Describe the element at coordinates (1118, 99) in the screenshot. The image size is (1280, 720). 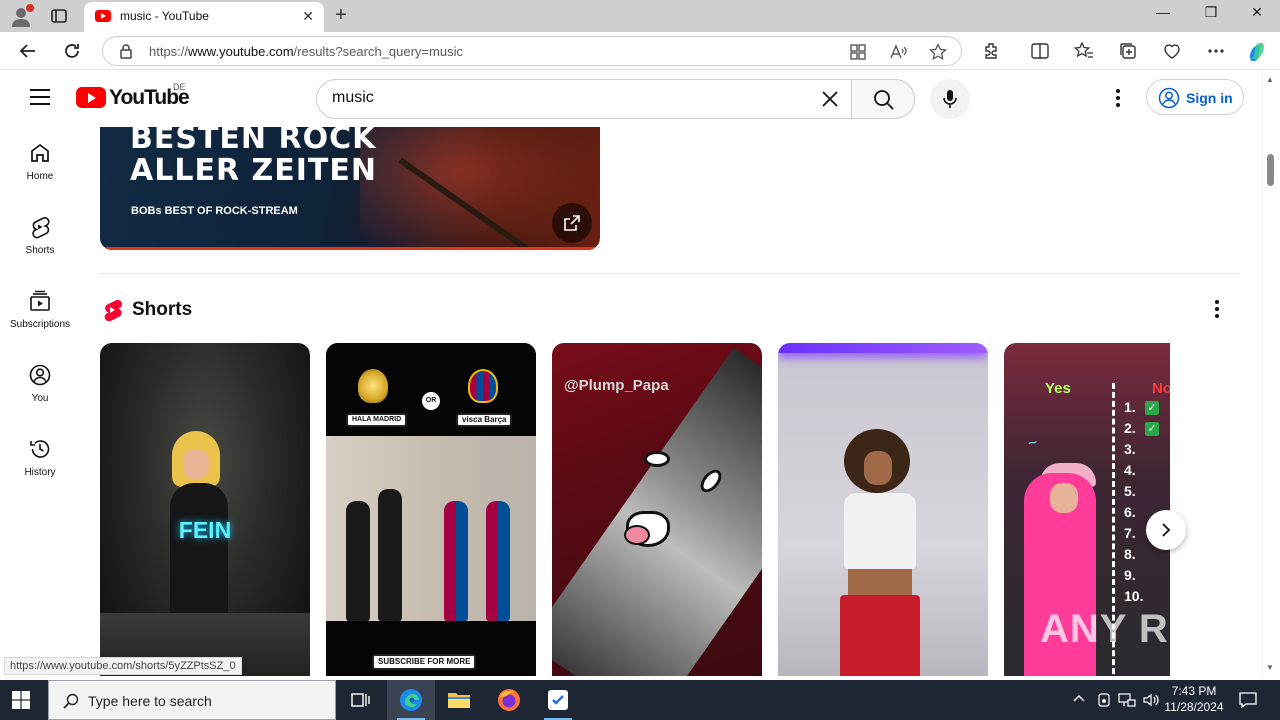
I see `settings-menu-icon` at that location.